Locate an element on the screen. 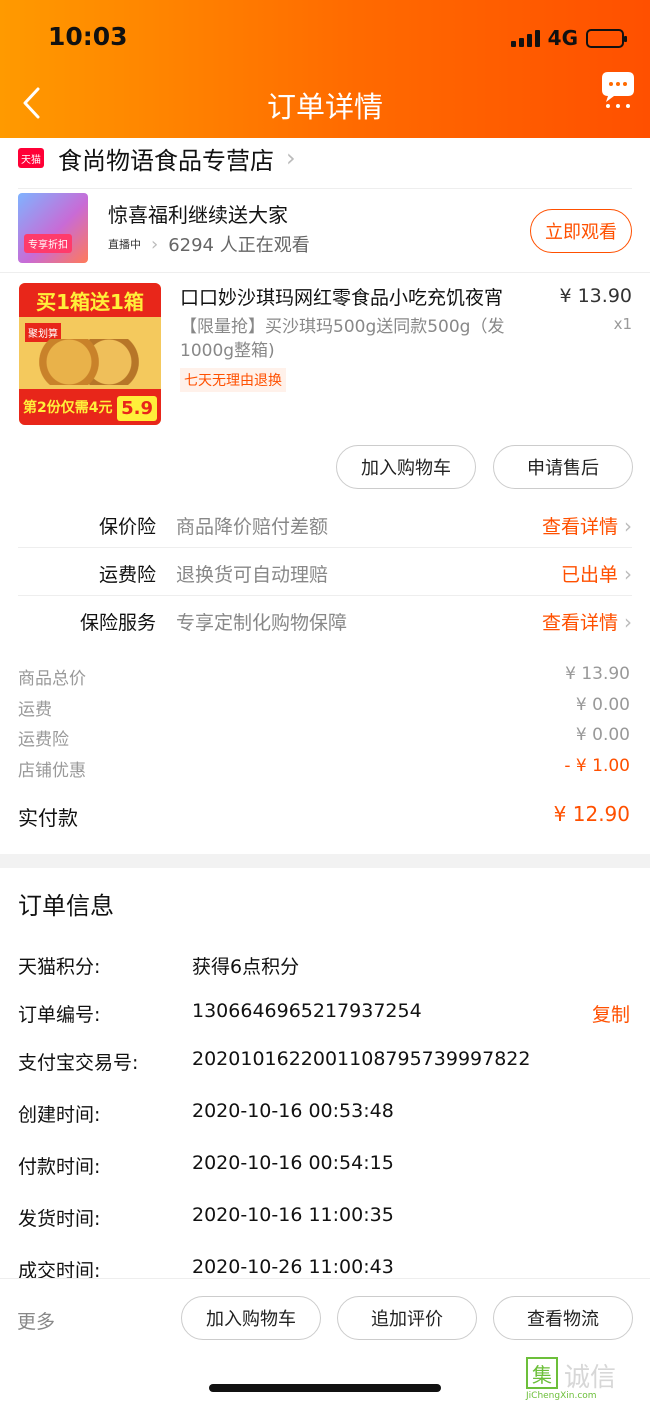 Image resolution: width=650 pixels, height=1406 pixels. product-sku: 【限量抢】买沙琪玛500g送同款500g（发1000g整箱) is located at coordinates (342, 339).